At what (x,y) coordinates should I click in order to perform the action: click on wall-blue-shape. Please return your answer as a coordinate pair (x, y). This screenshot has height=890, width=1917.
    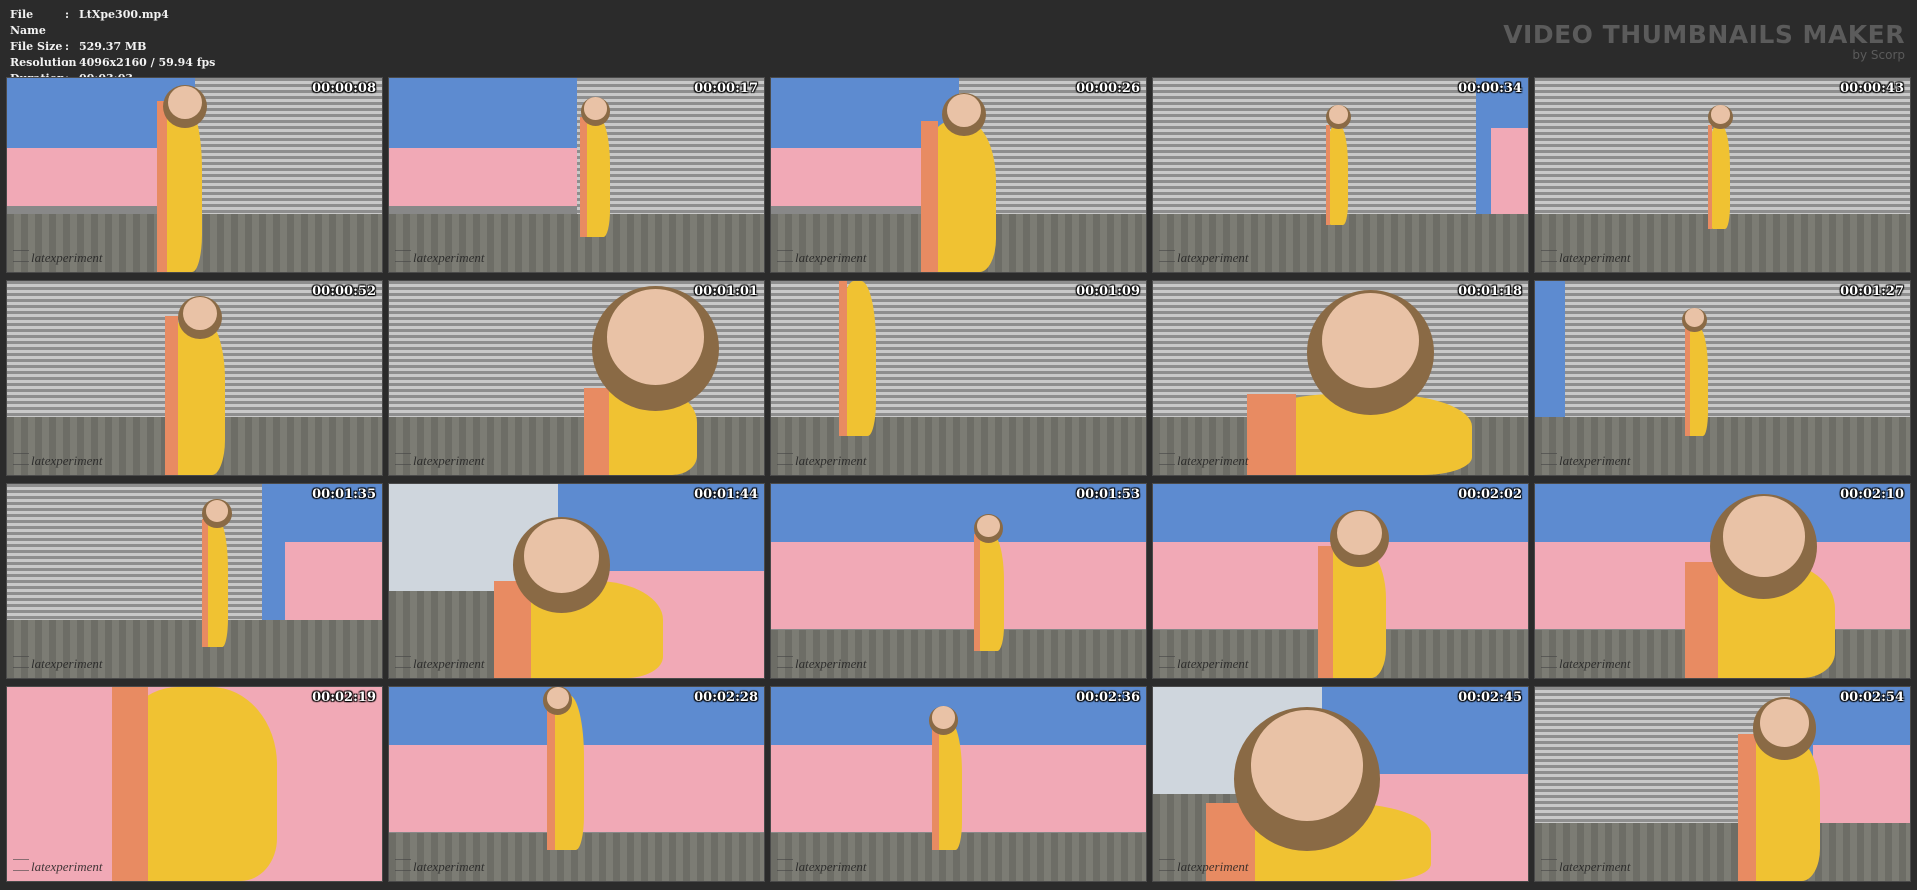
    Looking at the image, I should click on (483, 113).